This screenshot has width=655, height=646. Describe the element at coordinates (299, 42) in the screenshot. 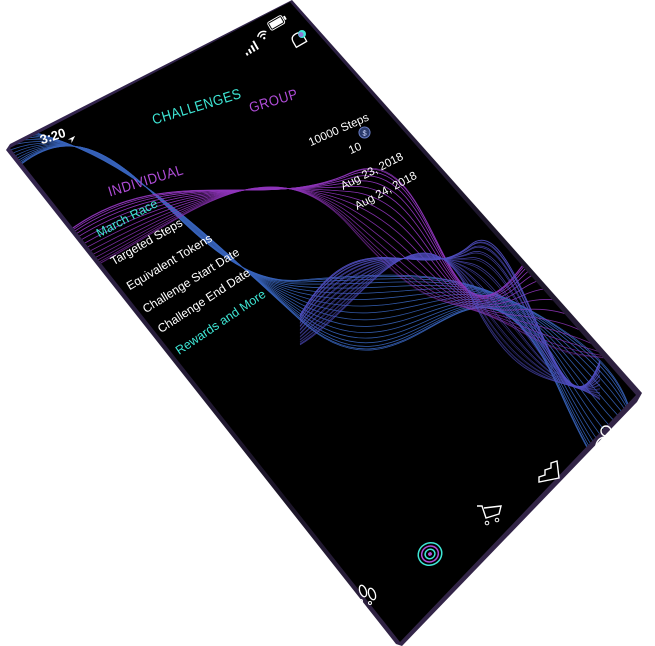

I see `notification-bell-icon` at that location.